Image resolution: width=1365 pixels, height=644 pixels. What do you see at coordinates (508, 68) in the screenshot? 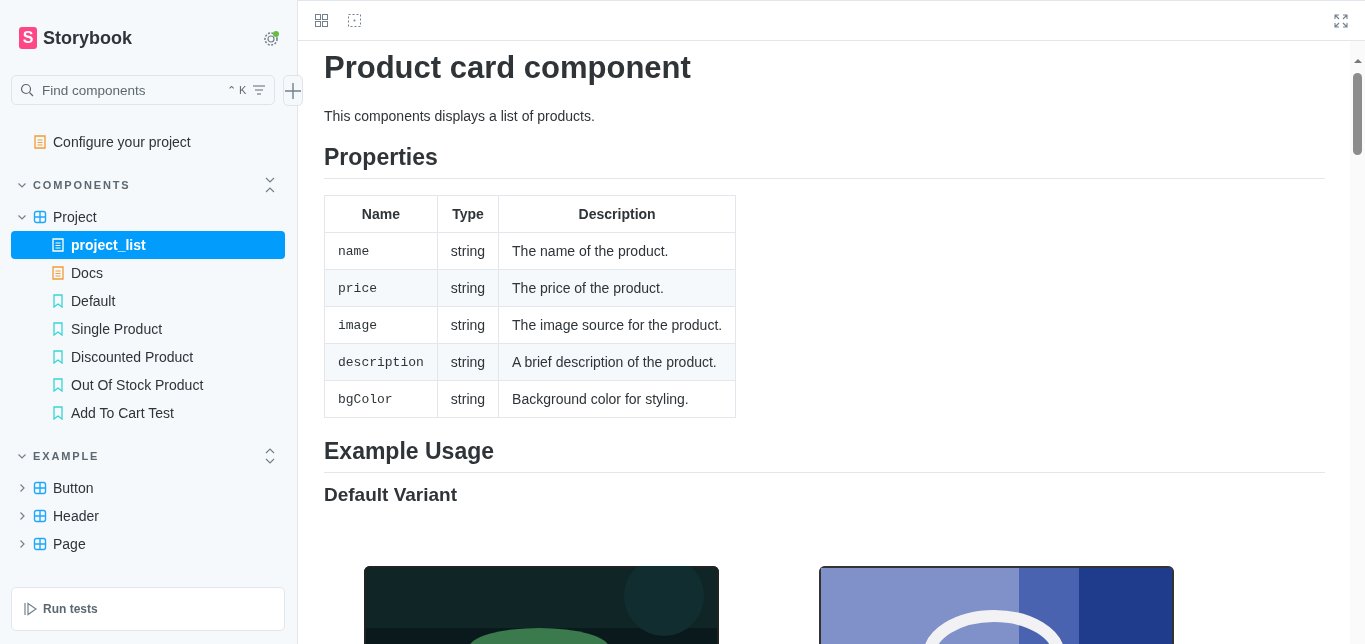
I see `page-title: Product card component` at bounding box center [508, 68].